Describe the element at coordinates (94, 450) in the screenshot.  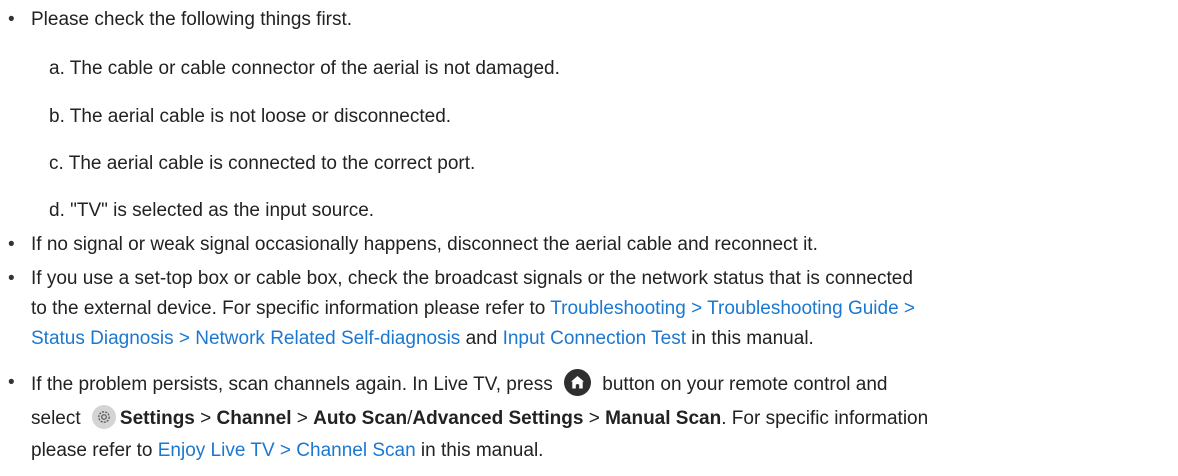
I see `text-segment: please refer to` at that location.